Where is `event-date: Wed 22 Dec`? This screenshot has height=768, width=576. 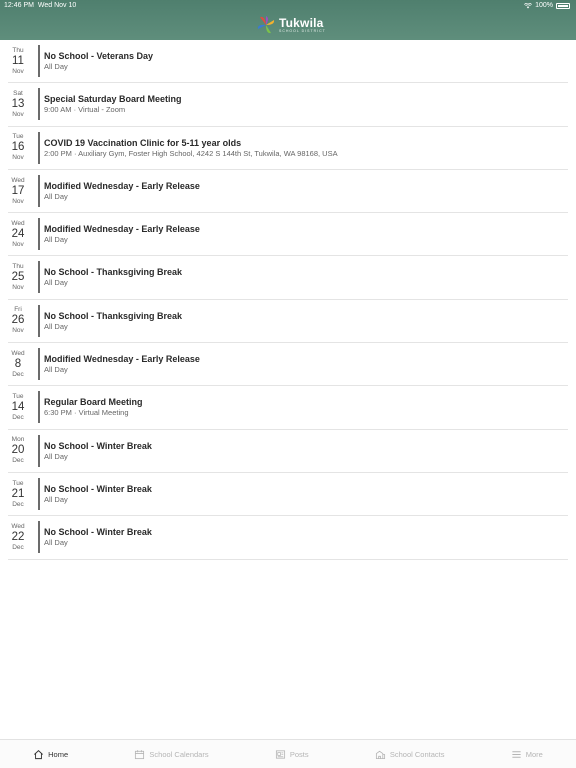 event-date: Wed 22 Dec is located at coordinates (18, 537).